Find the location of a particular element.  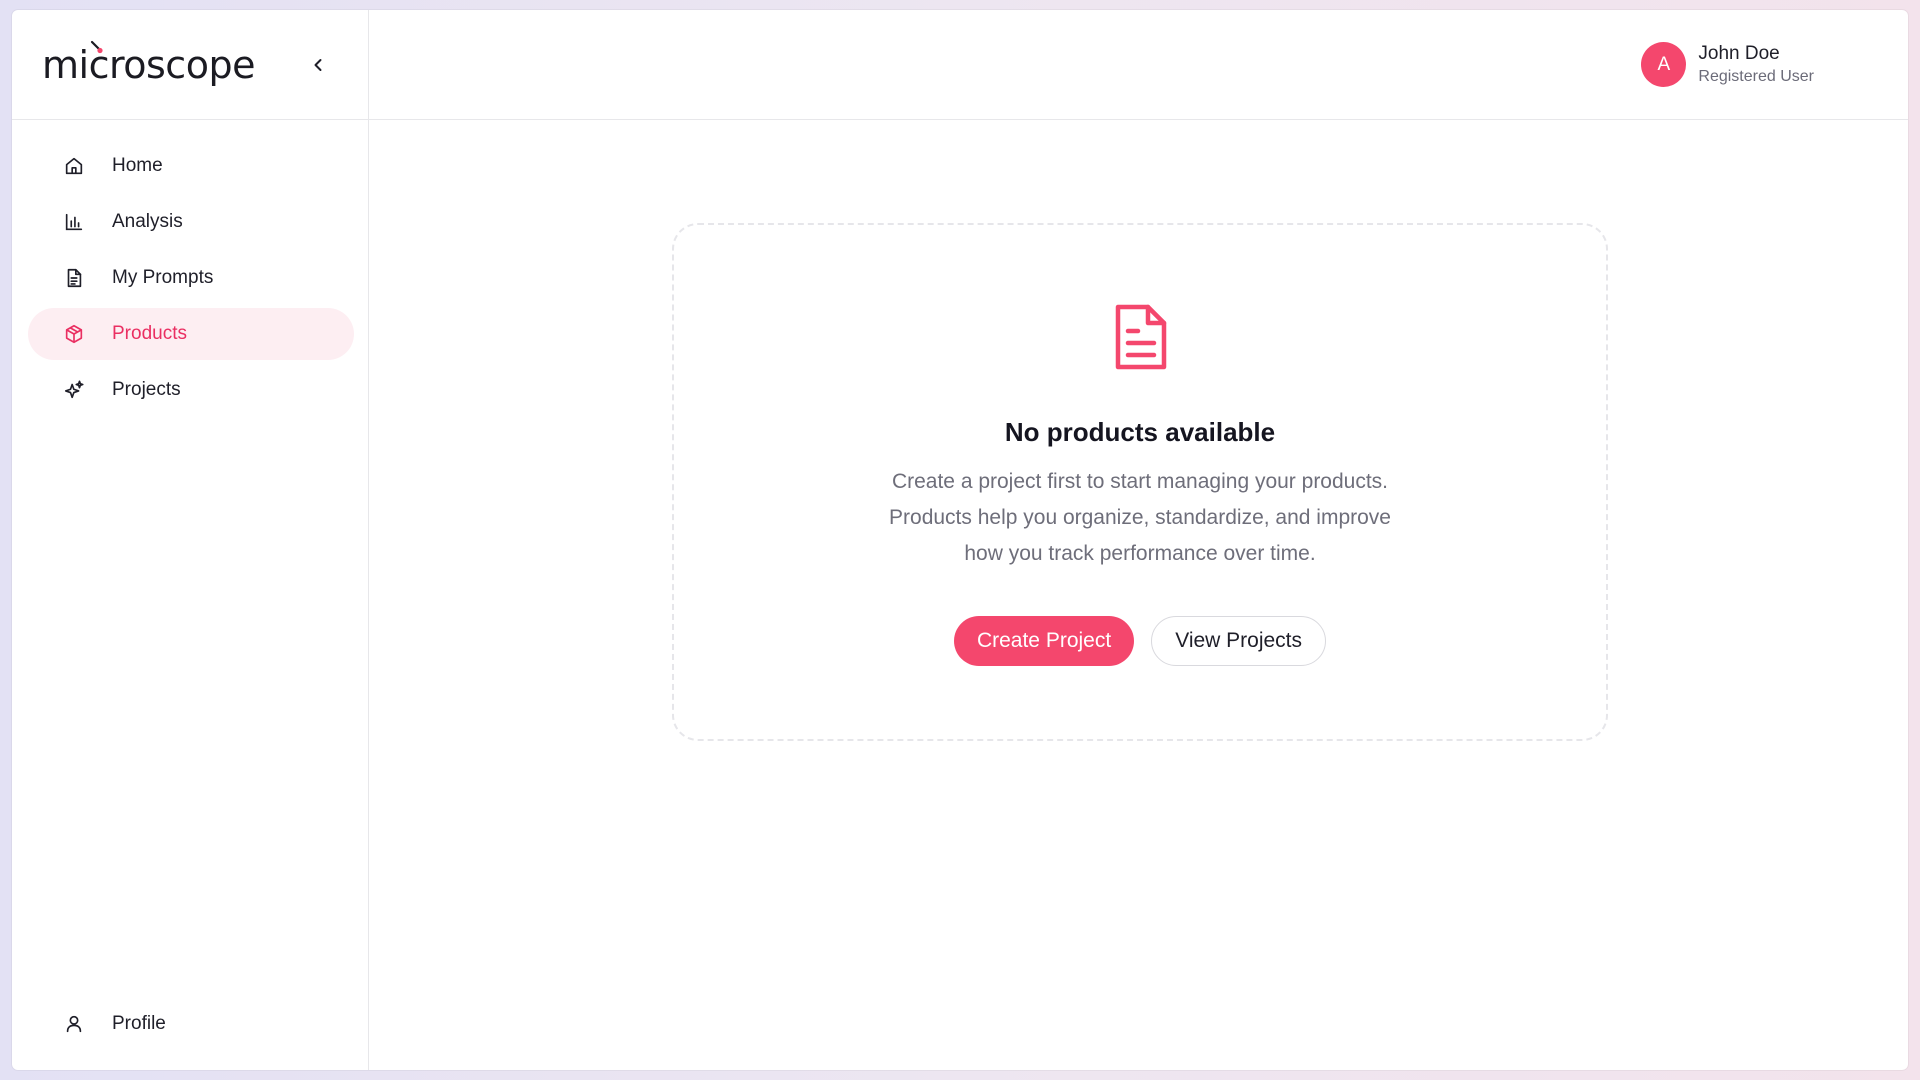

sidebar-item-label: Profile is located at coordinates (139, 1023).